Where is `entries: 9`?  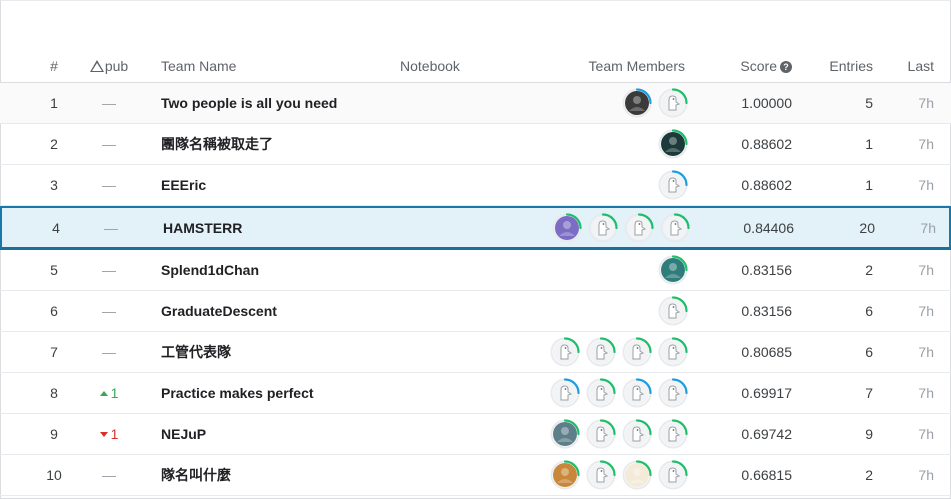
entries: 9 is located at coordinates (869, 434).